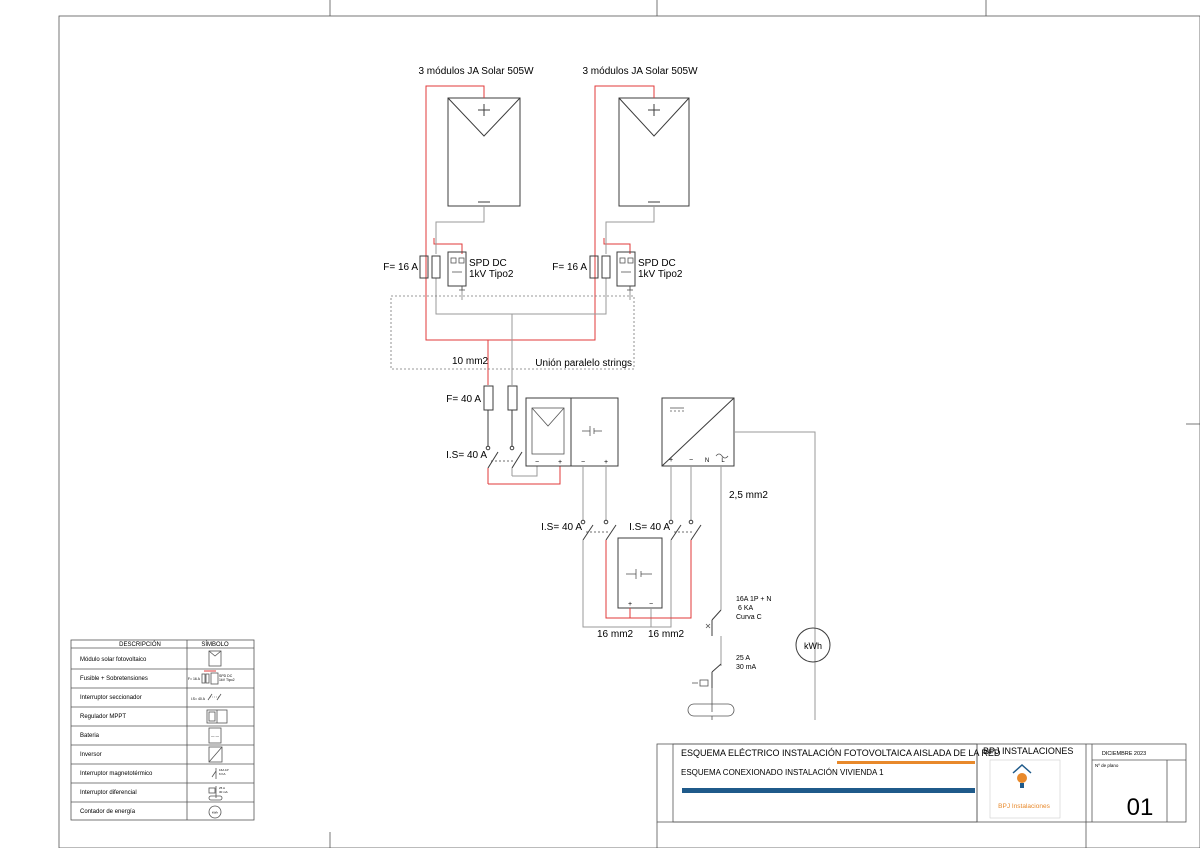 This screenshot has height=848, width=1200. What do you see at coordinates (1107, 765) in the screenshot?
I see `plan-number-label: Nº de plano` at bounding box center [1107, 765].